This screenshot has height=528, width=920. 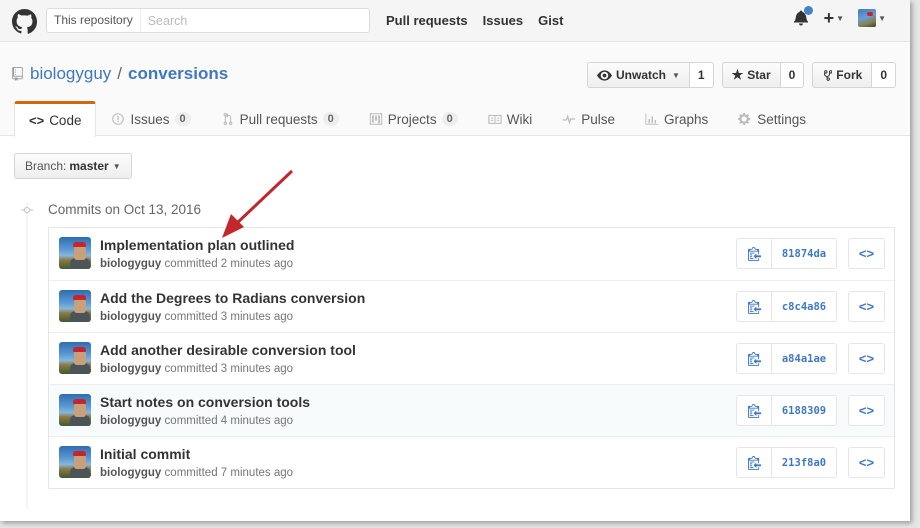 I want to click on github-logo-icon, so click(x=24, y=21).